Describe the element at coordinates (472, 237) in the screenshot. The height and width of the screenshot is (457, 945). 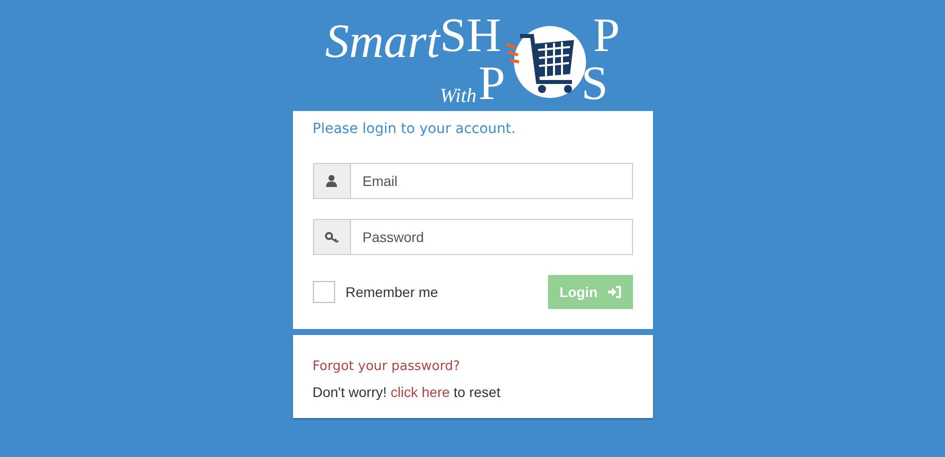
I see `input-group: Password` at that location.